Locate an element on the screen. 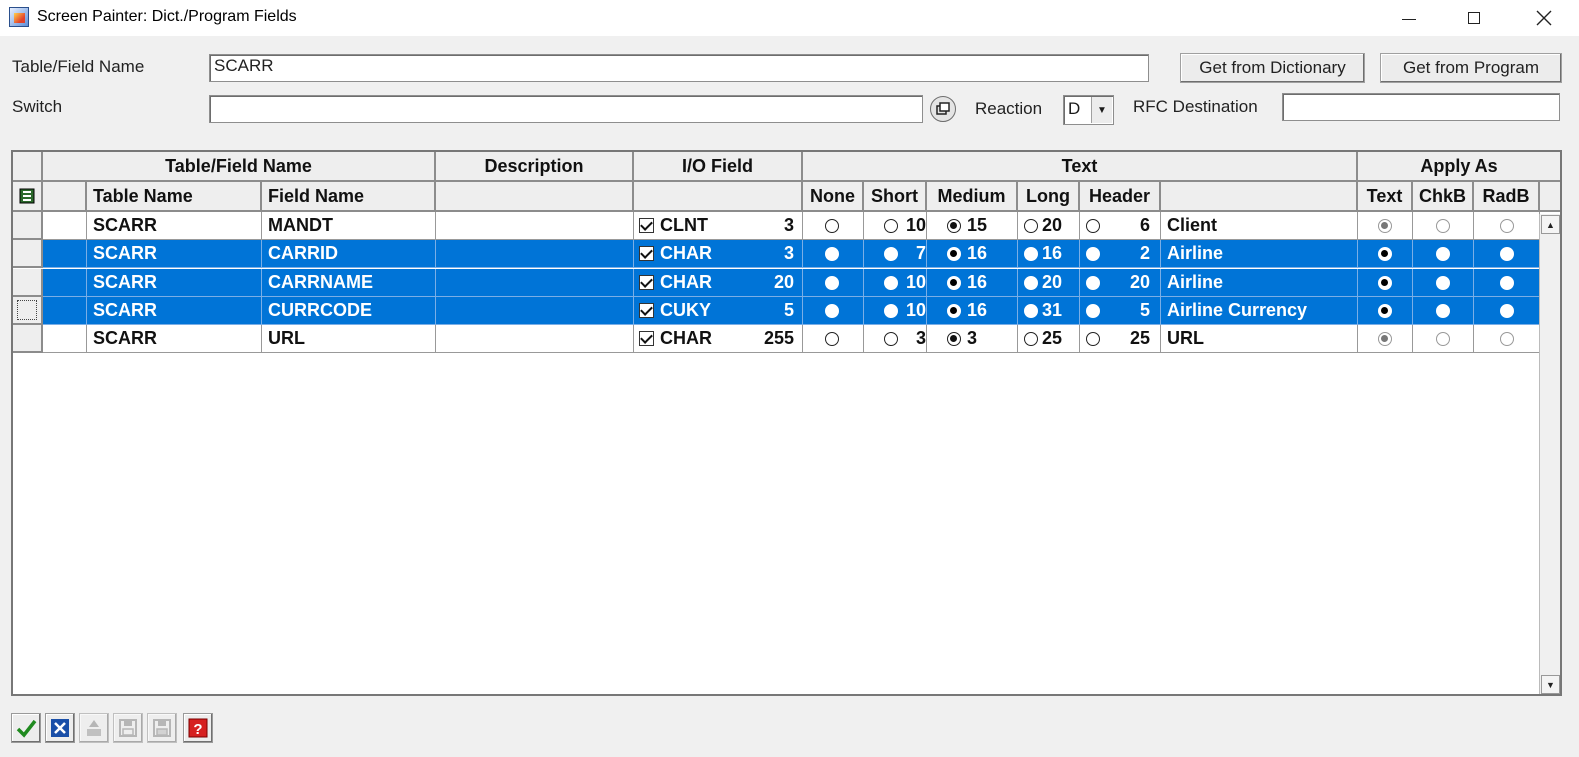 This screenshot has width=1579, height=757. reaction-label: Reaction is located at coordinates (1009, 108).